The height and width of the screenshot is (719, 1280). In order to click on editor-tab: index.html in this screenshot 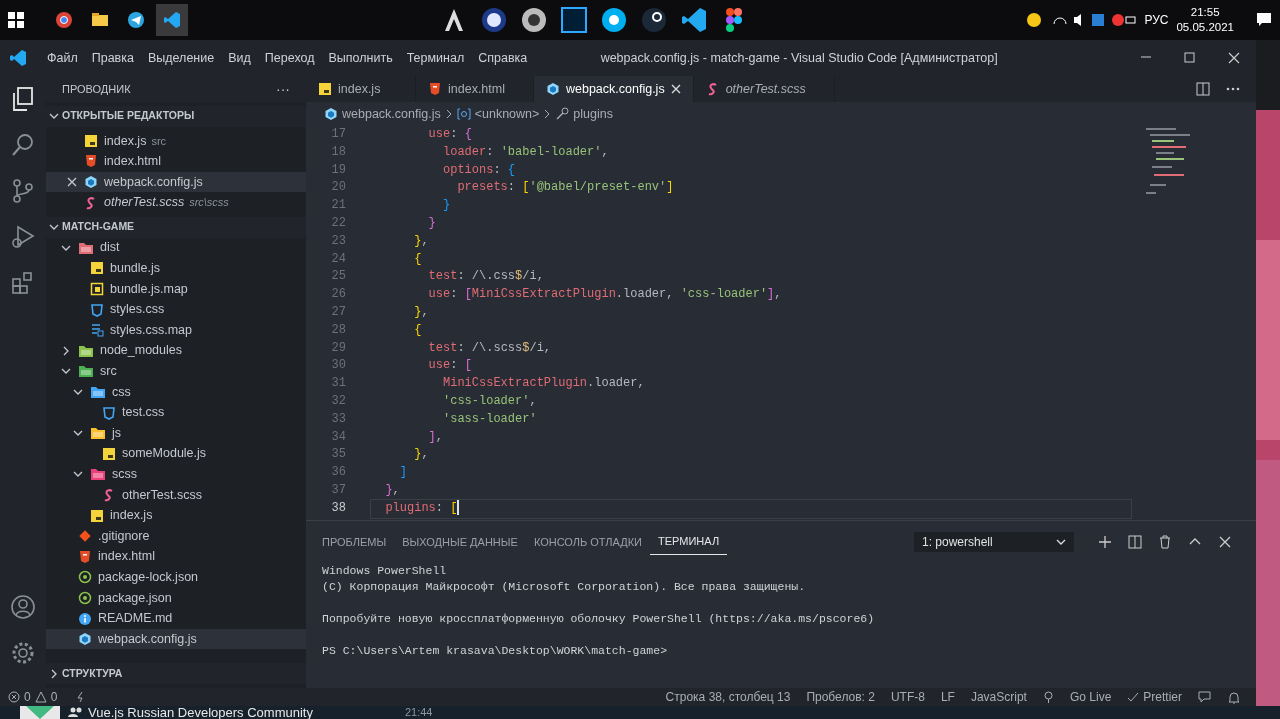, I will do `click(475, 89)`.